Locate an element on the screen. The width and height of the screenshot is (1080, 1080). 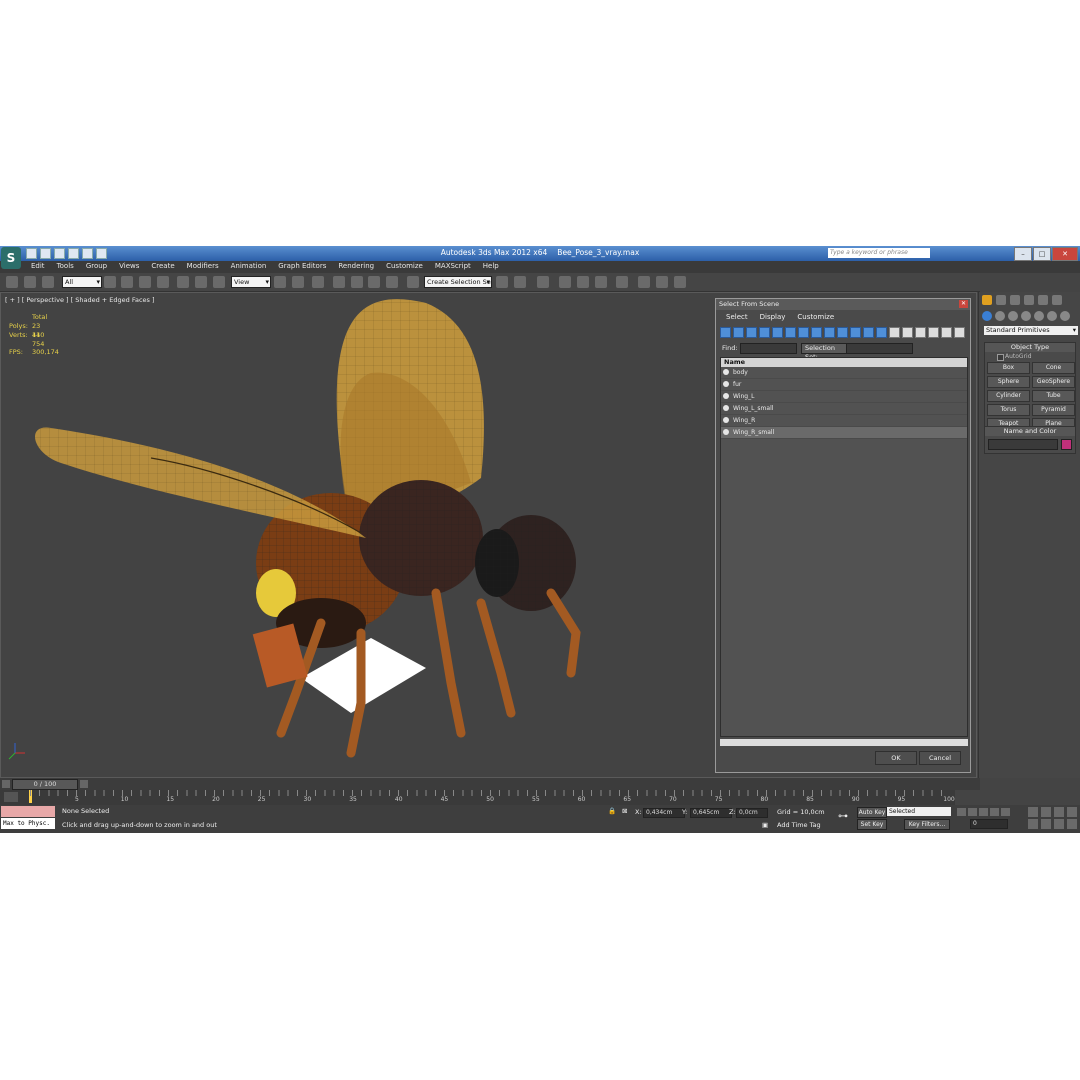
display-geometry-icon is located at coordinates (725, 332).